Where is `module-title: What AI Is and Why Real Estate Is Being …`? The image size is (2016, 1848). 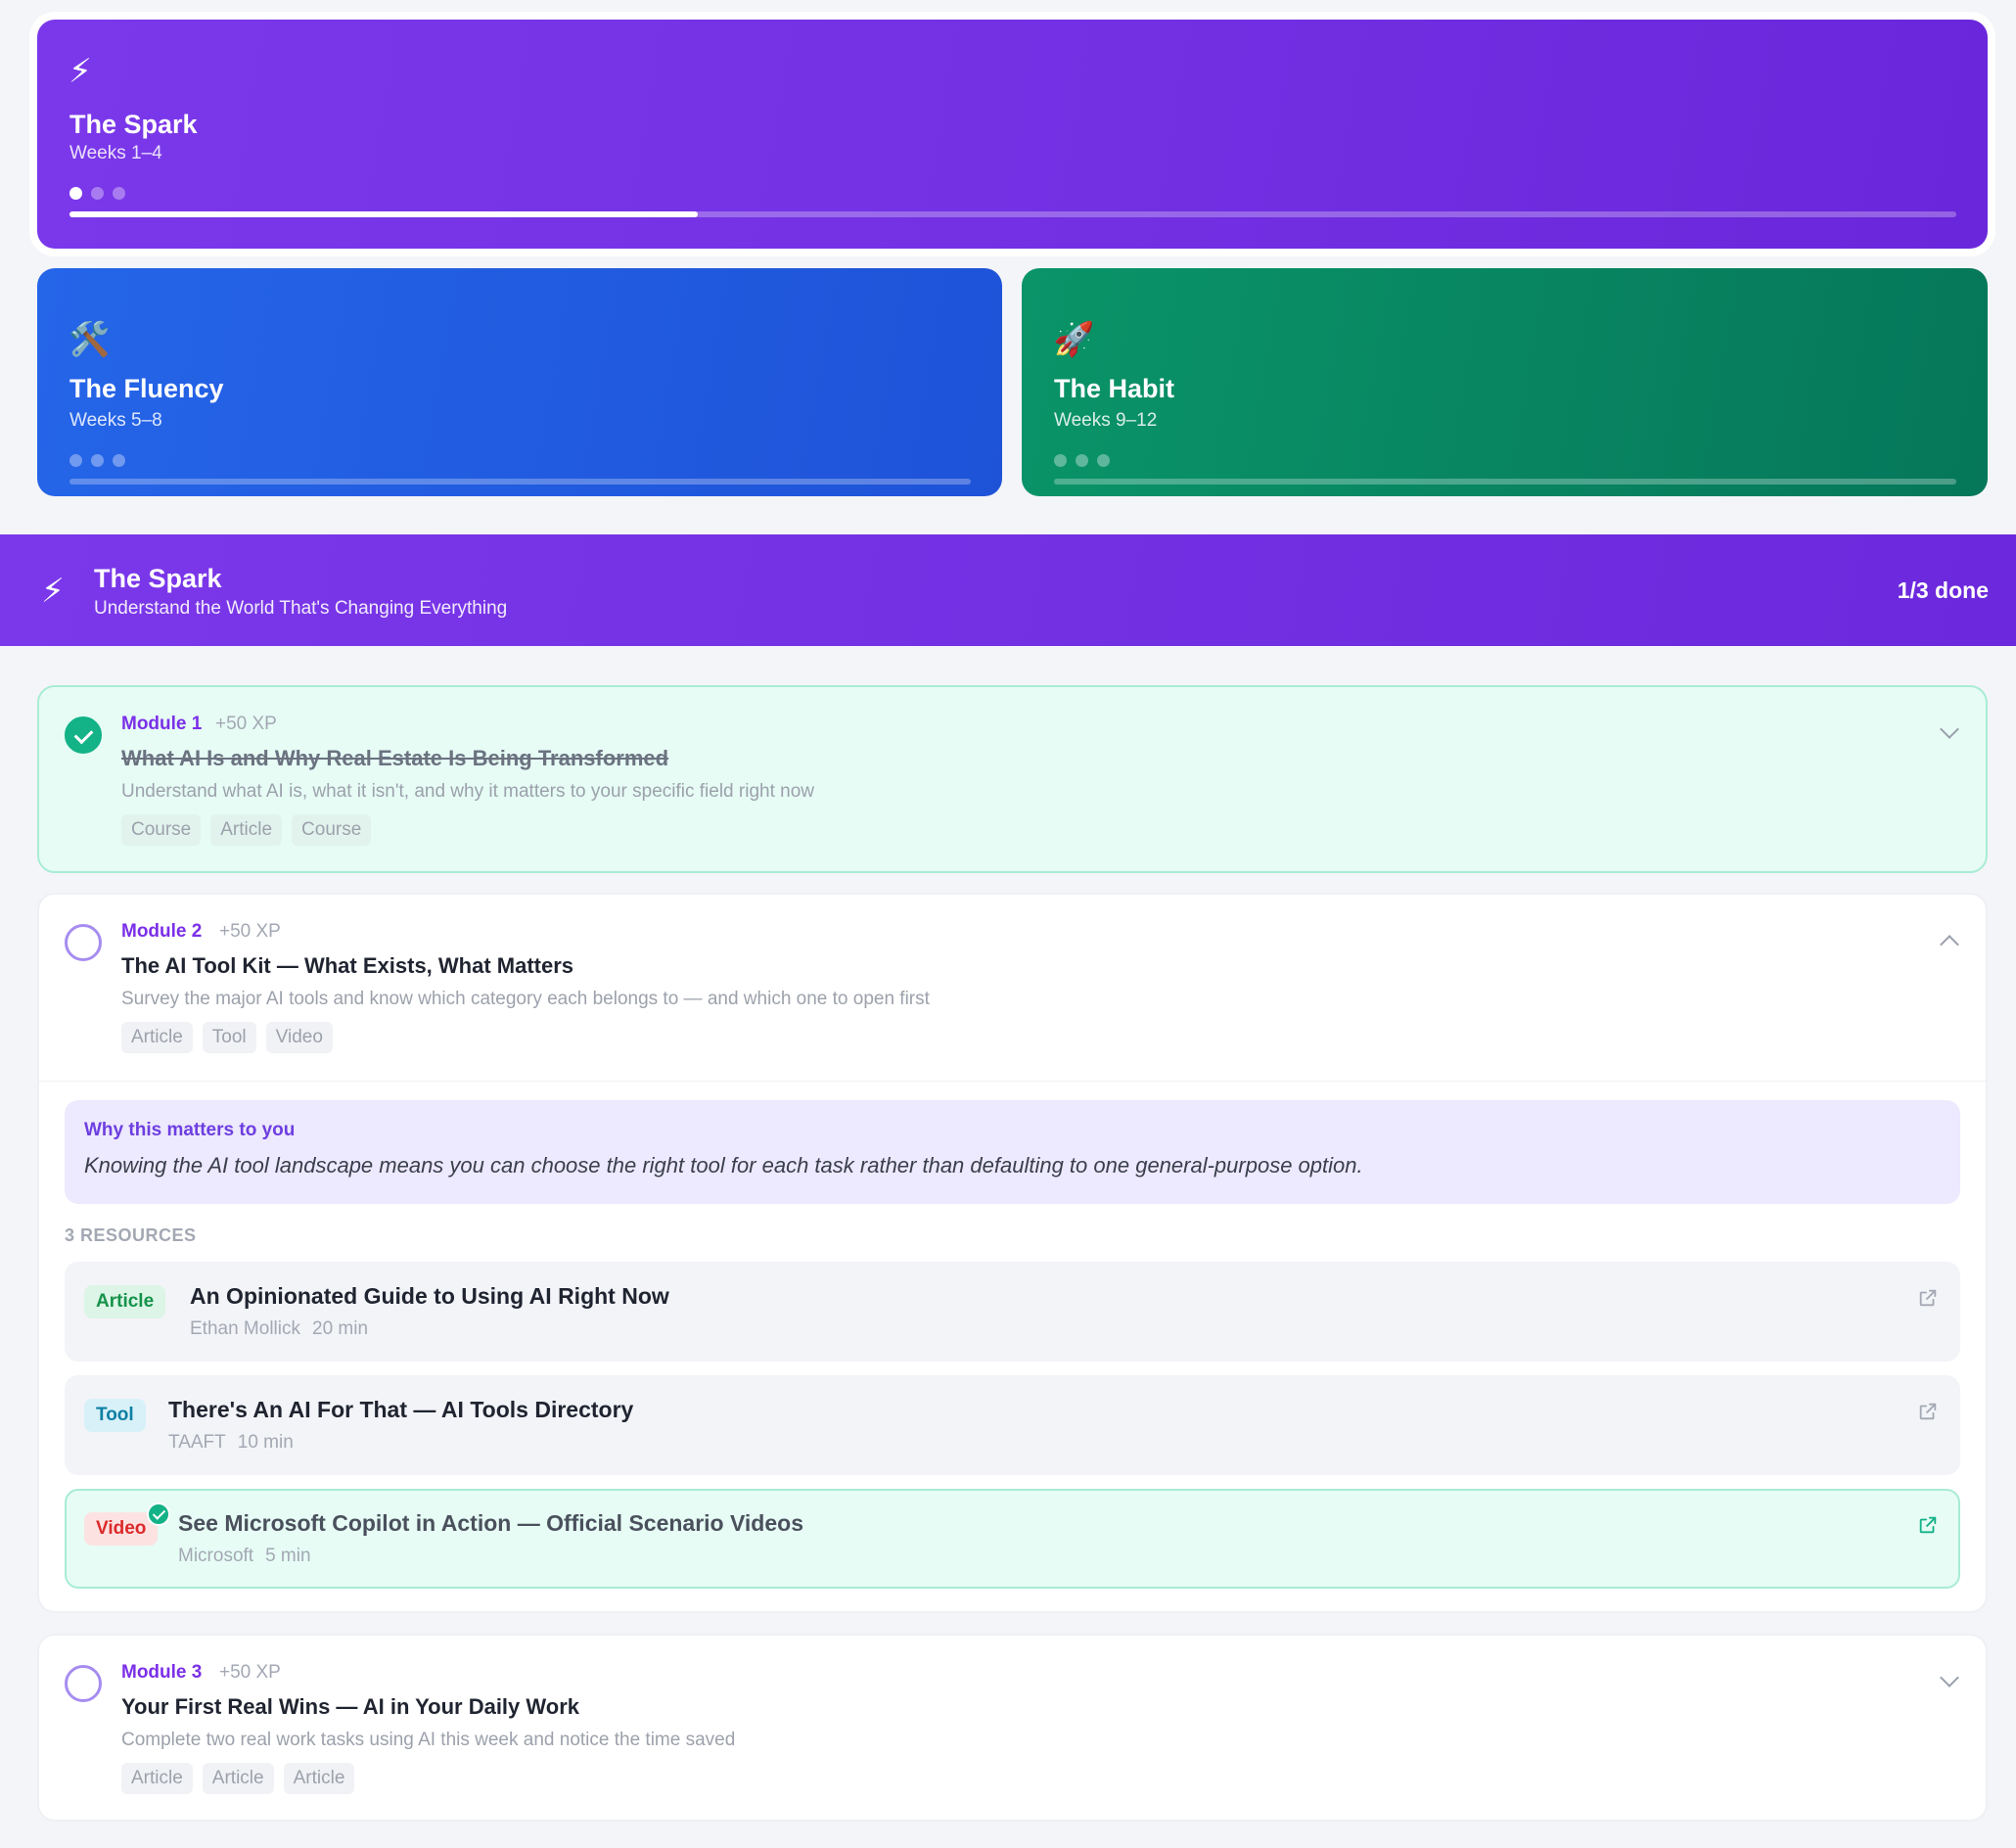
module-title: What AI Is and Why Real Estate Is Being … is located at coordinates (395, 758).